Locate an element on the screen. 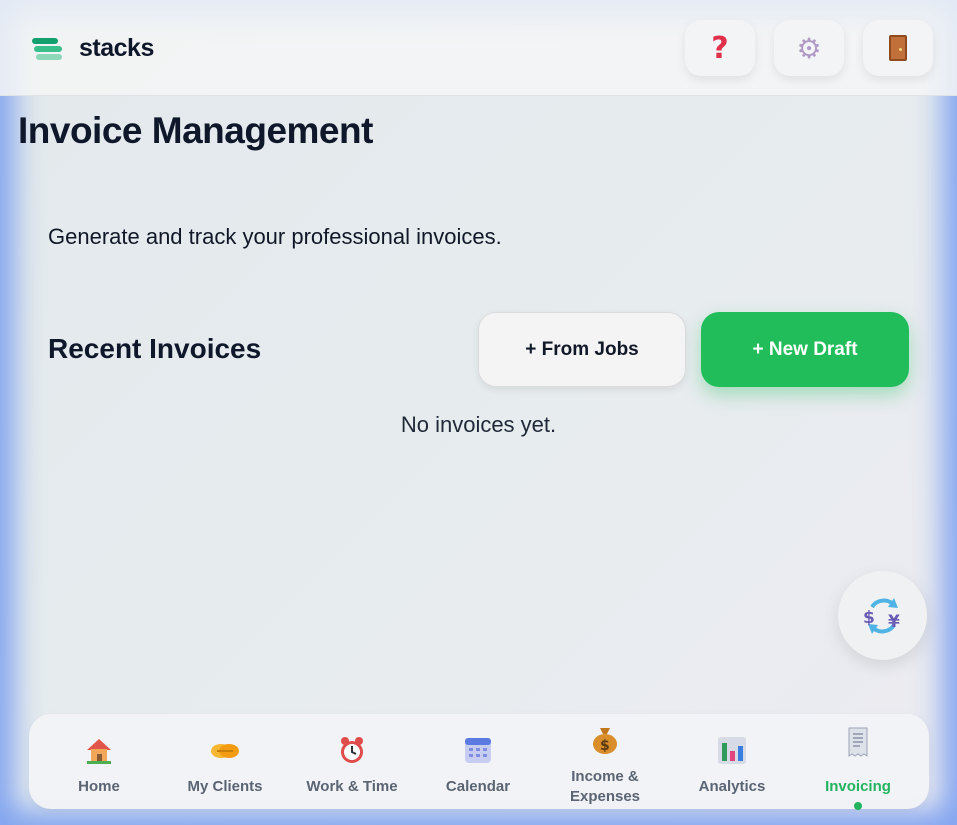  logout-button is located at coordinates (898, 48).